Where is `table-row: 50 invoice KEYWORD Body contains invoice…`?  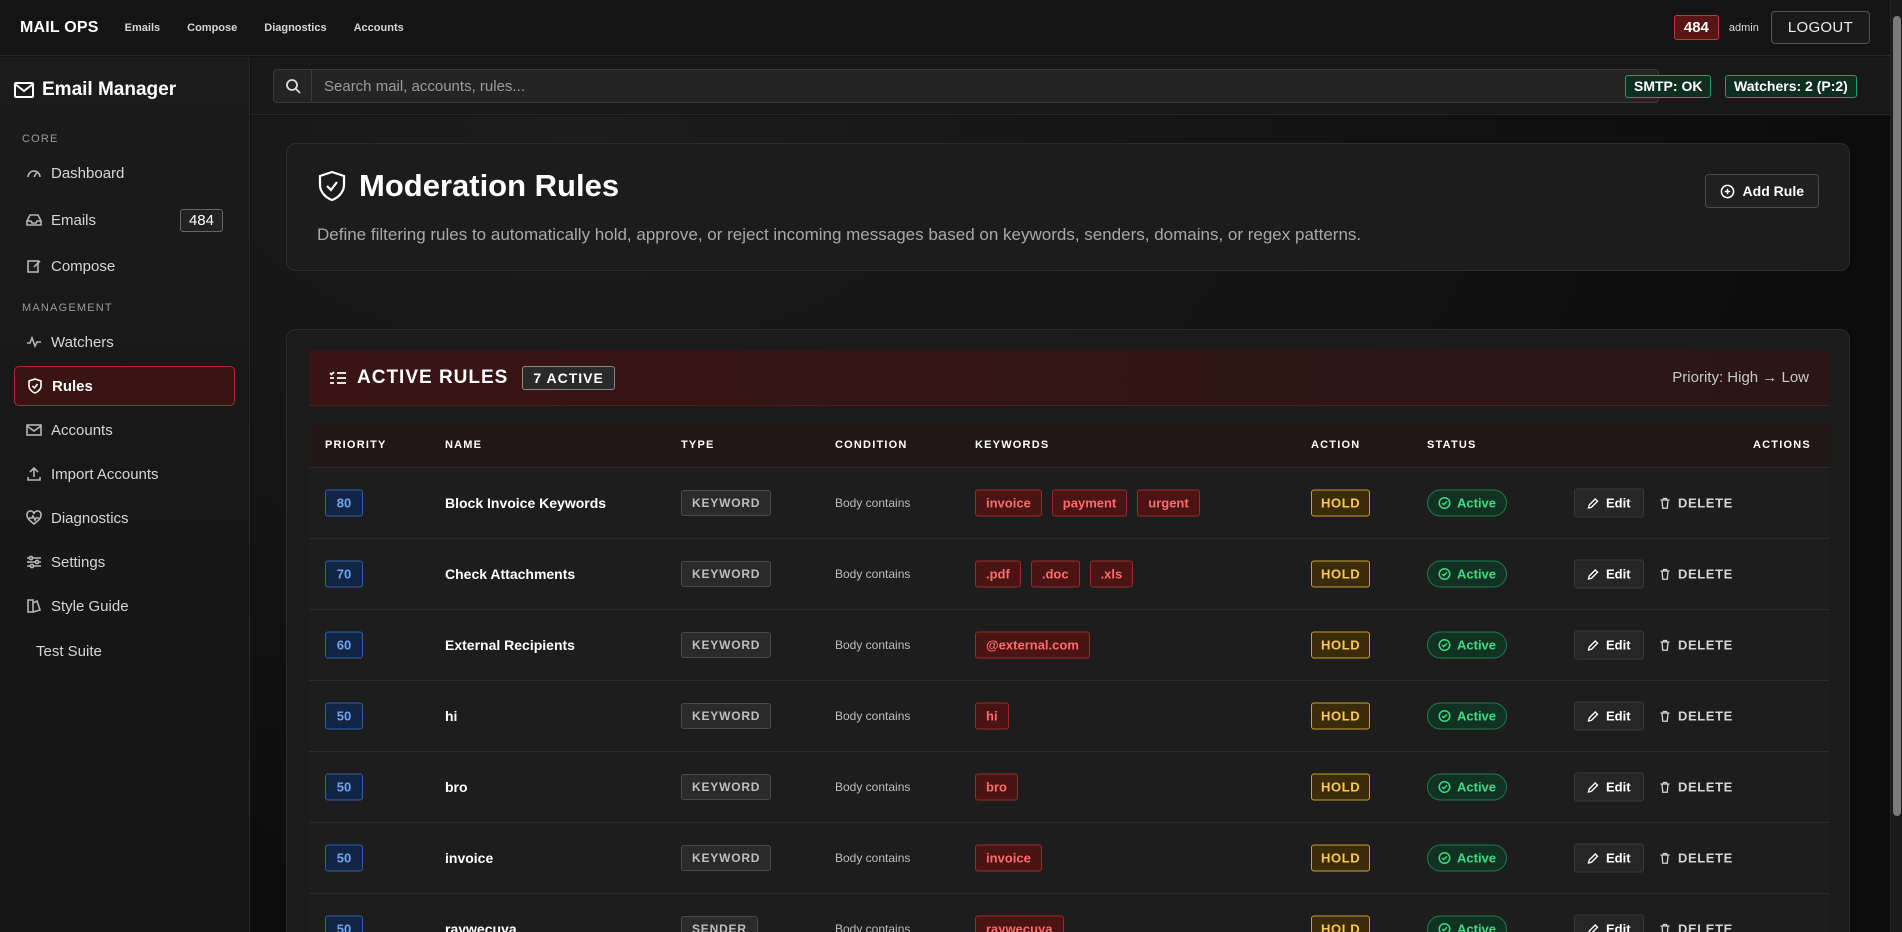 table-row: 50 invoice KEYWORD Body contains invoice… is located at coordinates (1069, 857).